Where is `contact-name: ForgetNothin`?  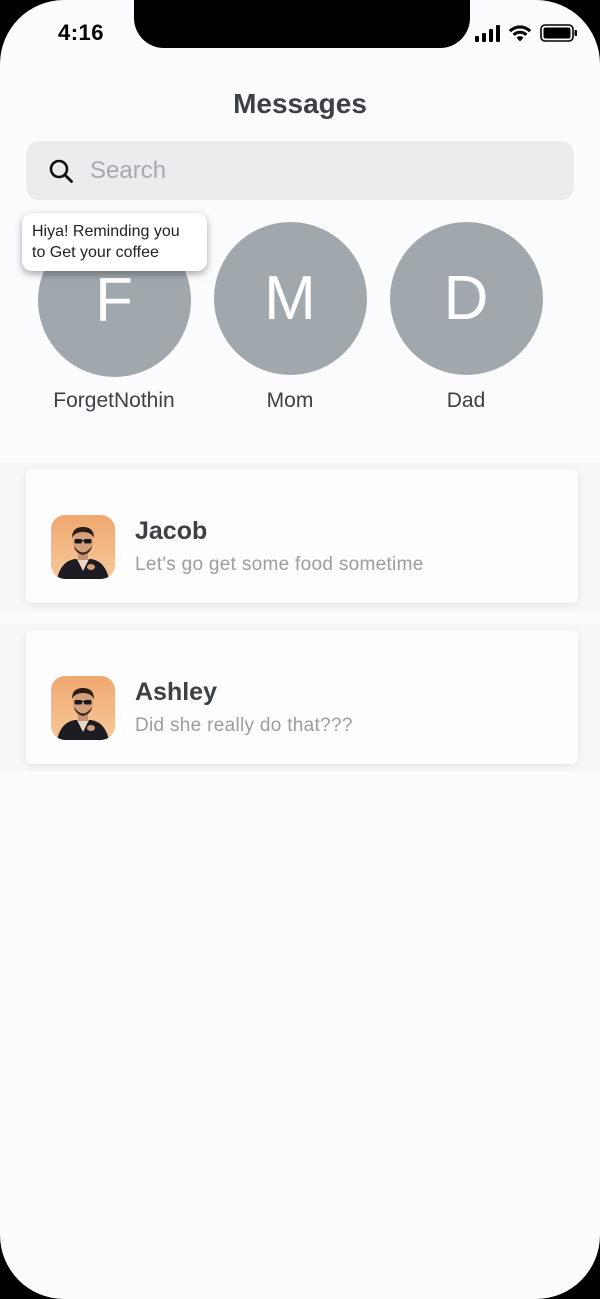
contact-name: ForgetNothin is located at coordinates (114, 400).